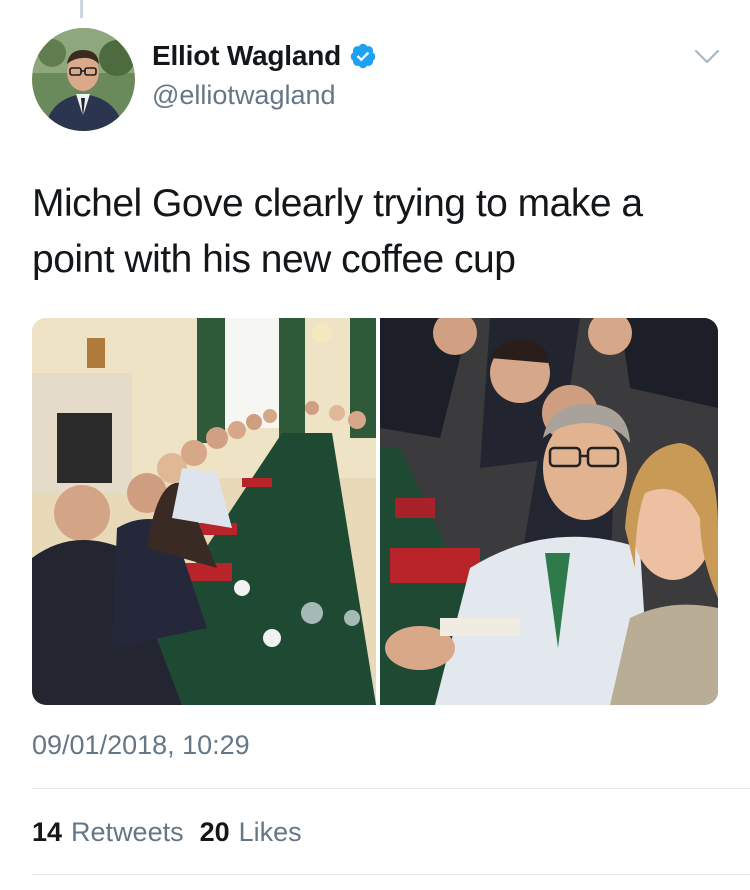 This screenshot has width=750, height=890. What do you see at coordinates (141, 745) in the screenshot?
I see `tweet-timestamp: 09/01/2018, 10:29` at bounding box center [141, 745].